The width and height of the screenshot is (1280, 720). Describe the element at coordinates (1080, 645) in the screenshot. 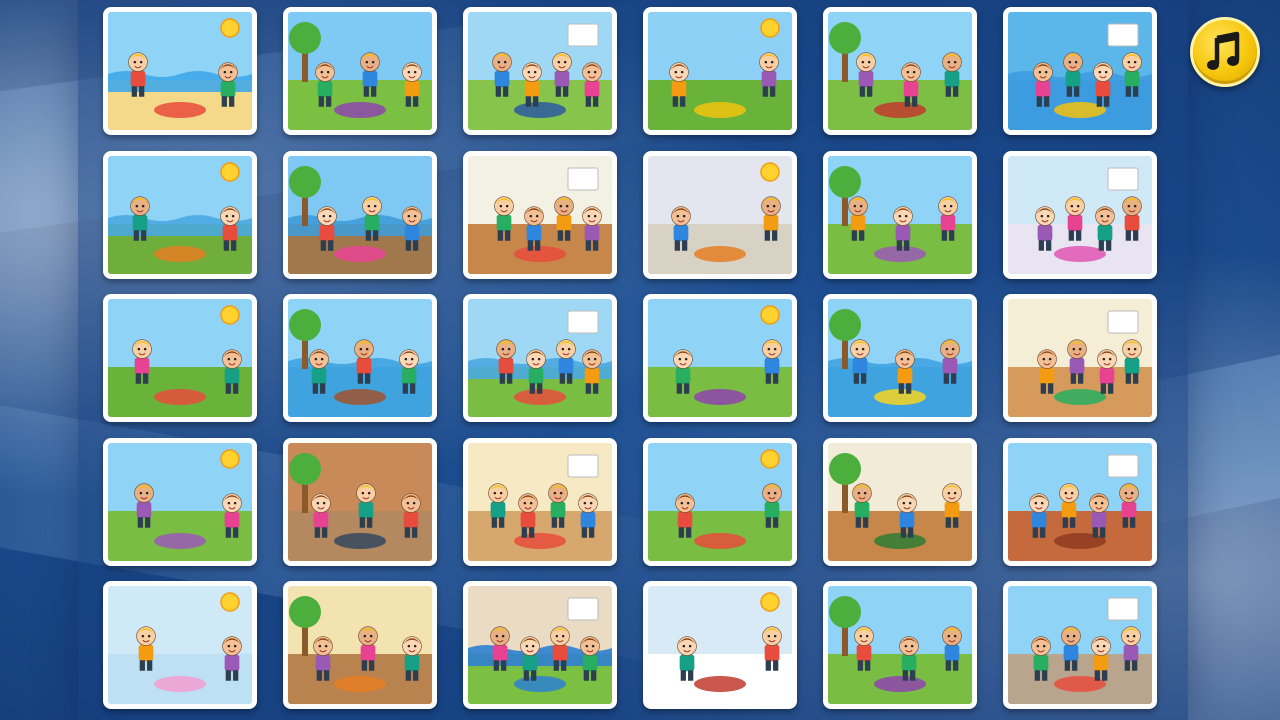

I see `scene-card-firefighters-town` at that location.